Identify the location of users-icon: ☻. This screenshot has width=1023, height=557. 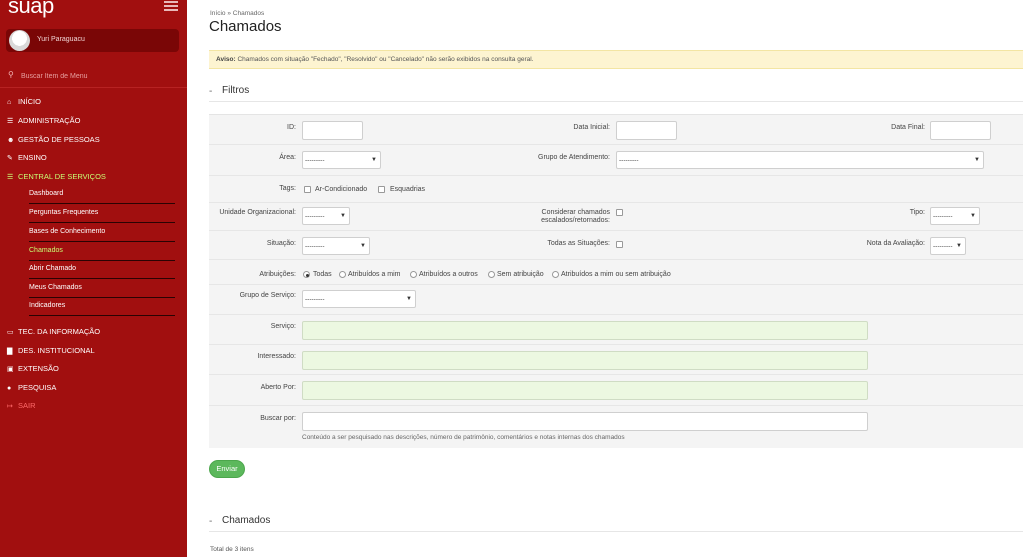
(11, 140).